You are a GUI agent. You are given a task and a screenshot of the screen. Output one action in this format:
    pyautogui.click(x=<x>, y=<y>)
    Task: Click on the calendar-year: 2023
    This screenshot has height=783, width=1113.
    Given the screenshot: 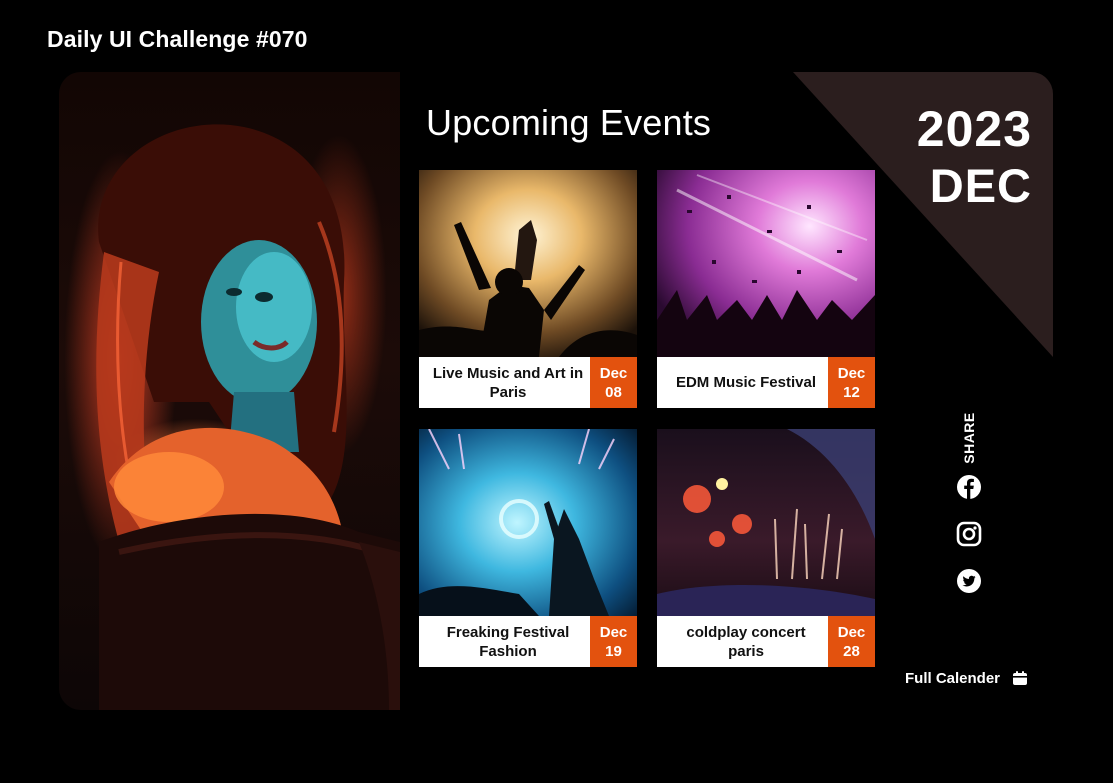 What is the action you would take?
    pyautogui.click(x=974, y=129)
    